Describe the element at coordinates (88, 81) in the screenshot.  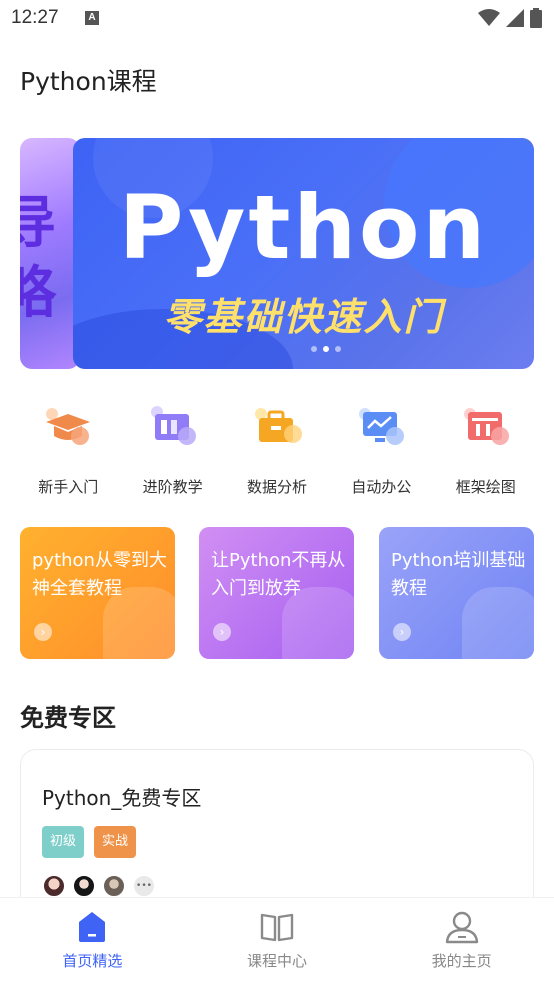
I see `page-title: Python课程` at that location.